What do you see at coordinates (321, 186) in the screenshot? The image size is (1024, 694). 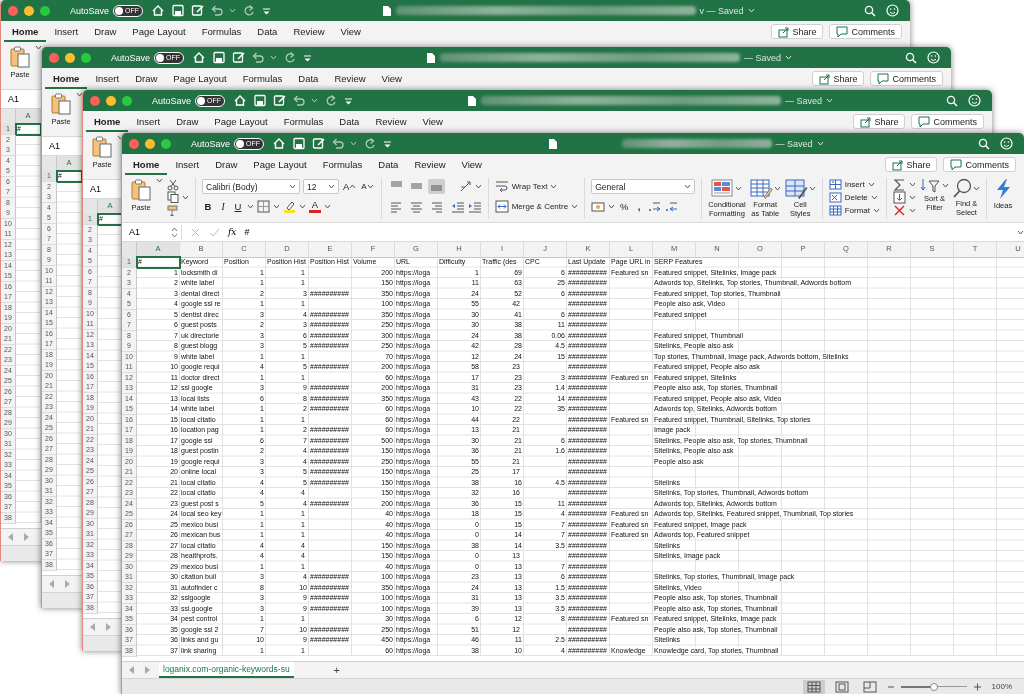 I see `font-size-field: 12` at bounding box center [321, 186].